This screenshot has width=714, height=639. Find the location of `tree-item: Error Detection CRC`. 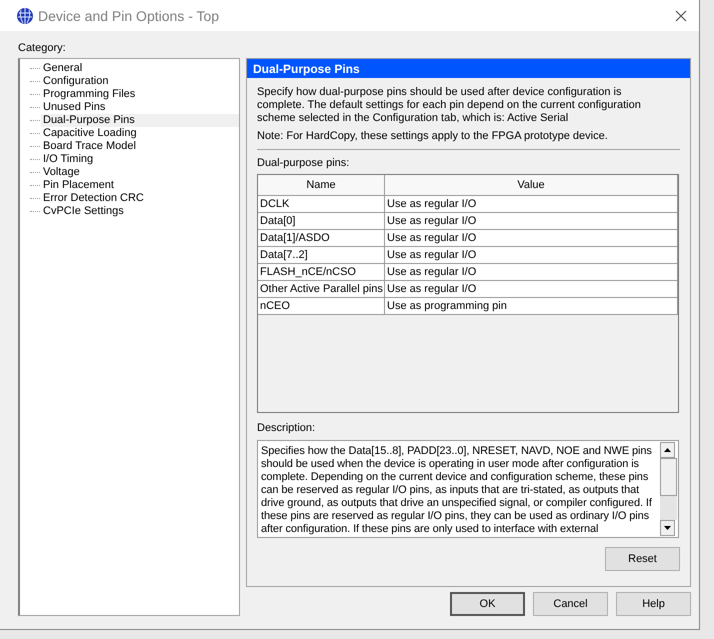

tree-item: Error Detection CRC is located at coordinates (140, 198).